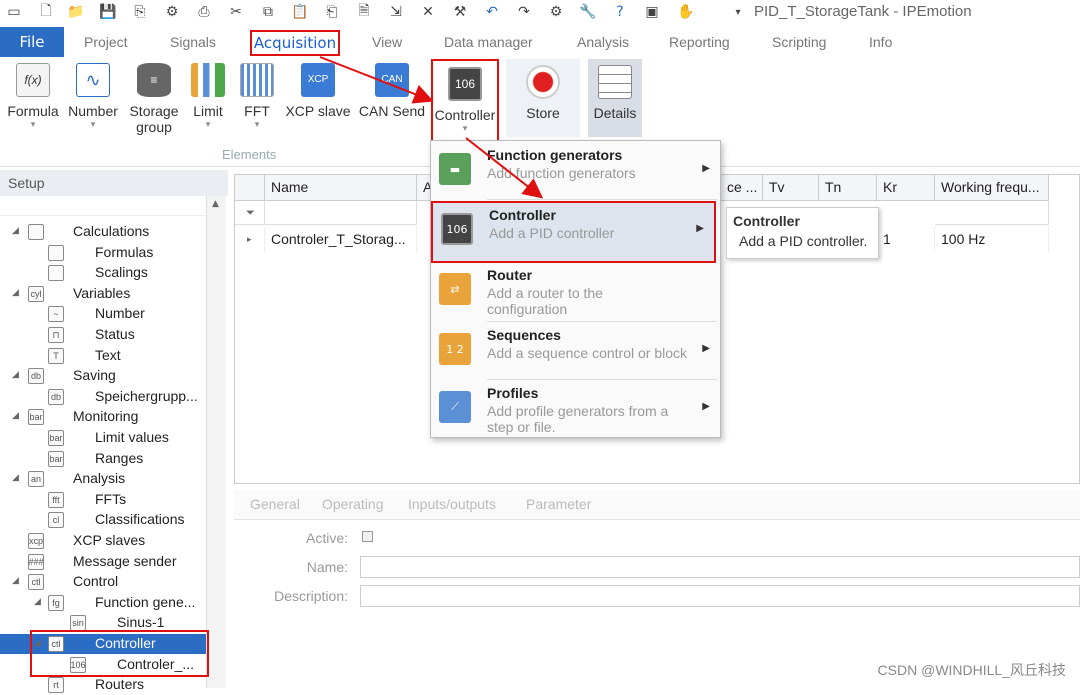 The image size is (1080, 695). What do you see at coordinates (103, 417) in the screenshot?
I see `tree-item: ◢ bar Monitoring` at bounding box center [103, 417].